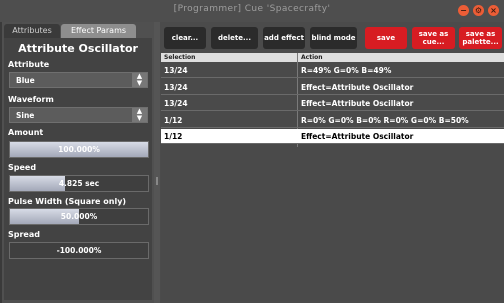  What do you see at coordinates (67, 201) in the screenshot?
I see `pulse-width-label: Pulse Width (Square only)` at bounding box center [67, 201].